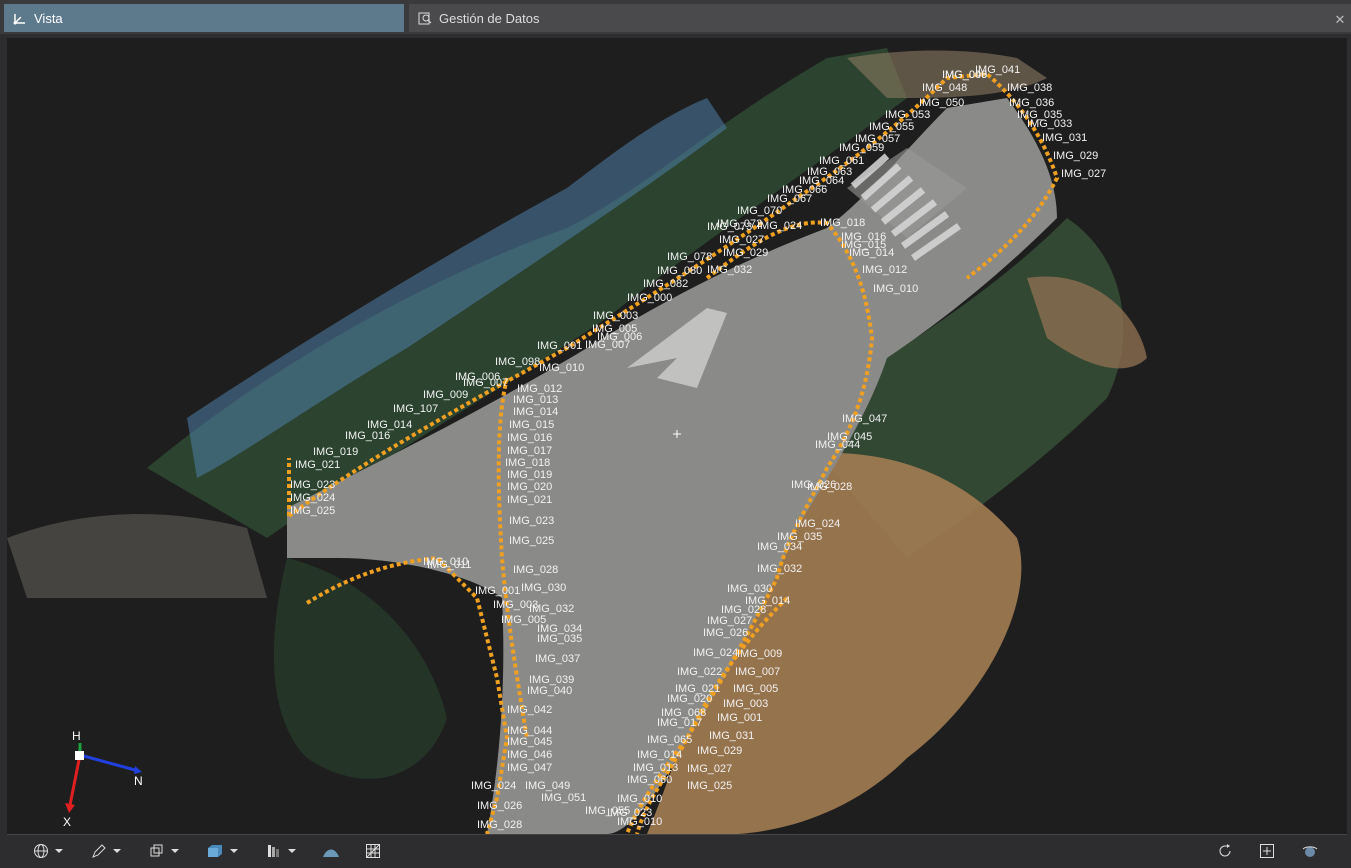 This screenshot has width=1351, height=868. What do you see at coordinates (529, 742) in the screenshot?
I see `camera-image-label: IMG_045` at bounding box center [529, 742].